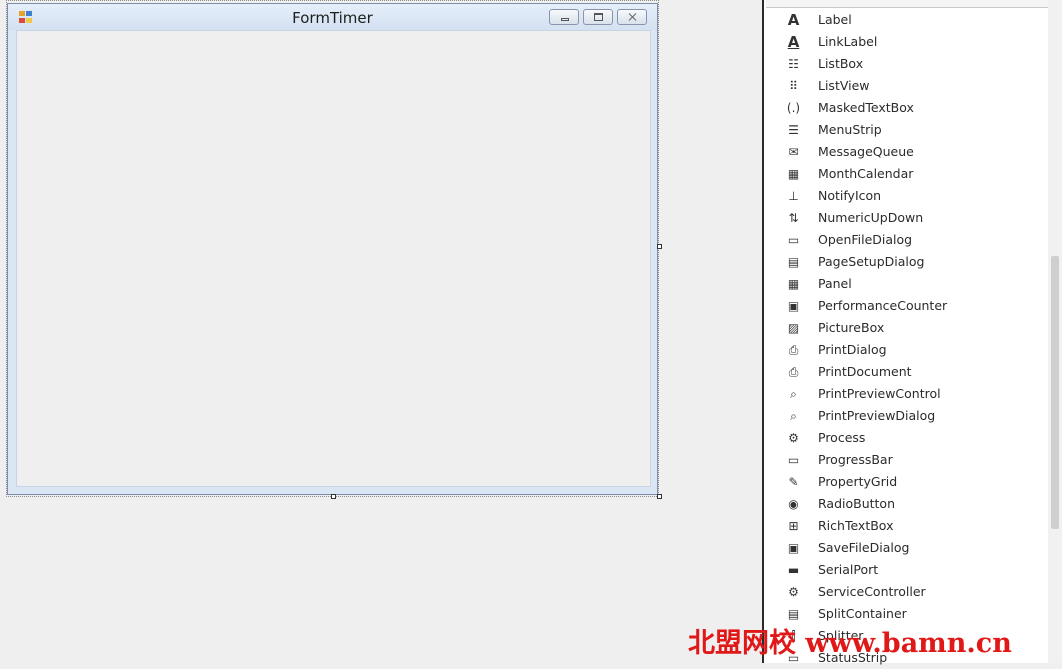 Image resolution: width=1062 pixels, height=669 pixels. I want to click on print-document-icon: ⎙, so click(793, 372).